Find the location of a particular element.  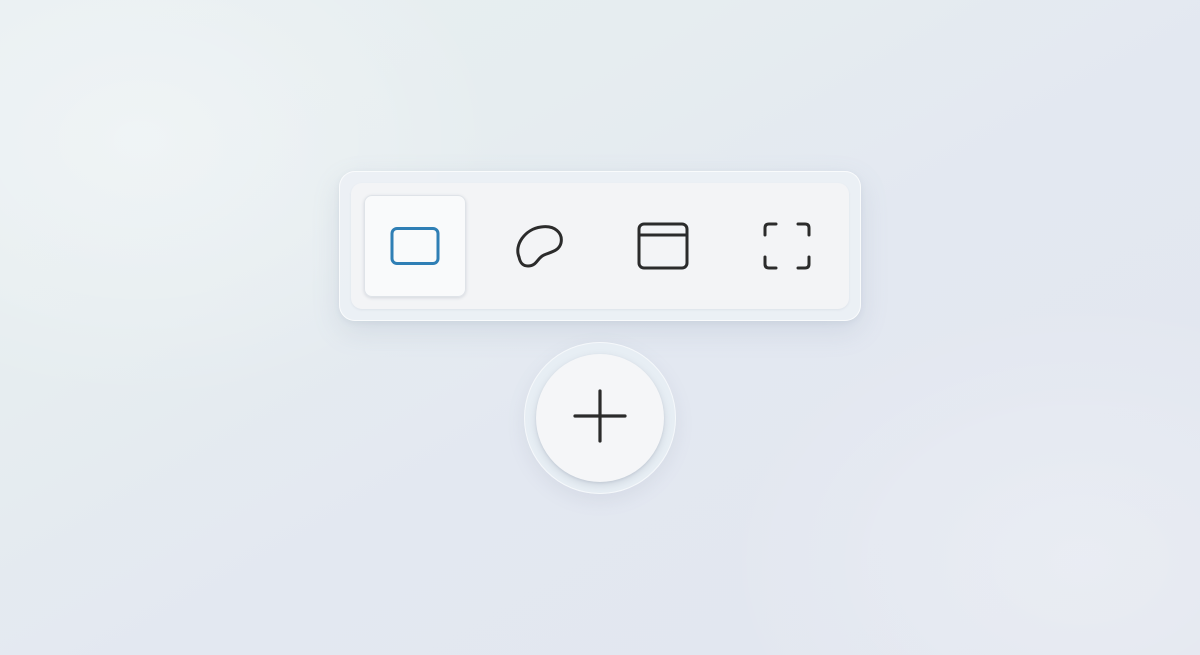

window-mode-button is located at coordinates (663, 246).